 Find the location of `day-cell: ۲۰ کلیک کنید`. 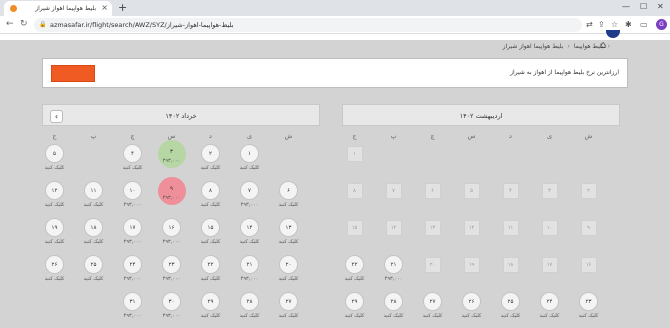

day-cell: ۲۰ کلیک کنید is located at coordinates (289, 268).